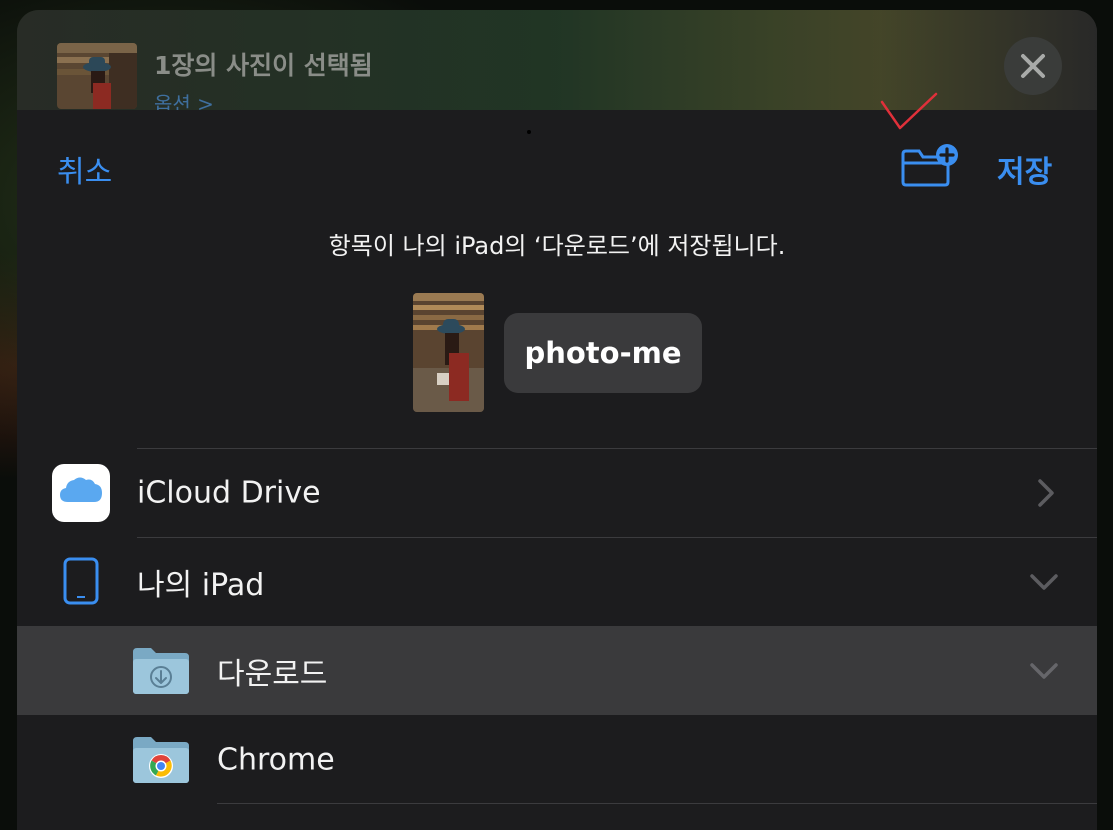  I want to click on close-icon, so click(1033, 66).